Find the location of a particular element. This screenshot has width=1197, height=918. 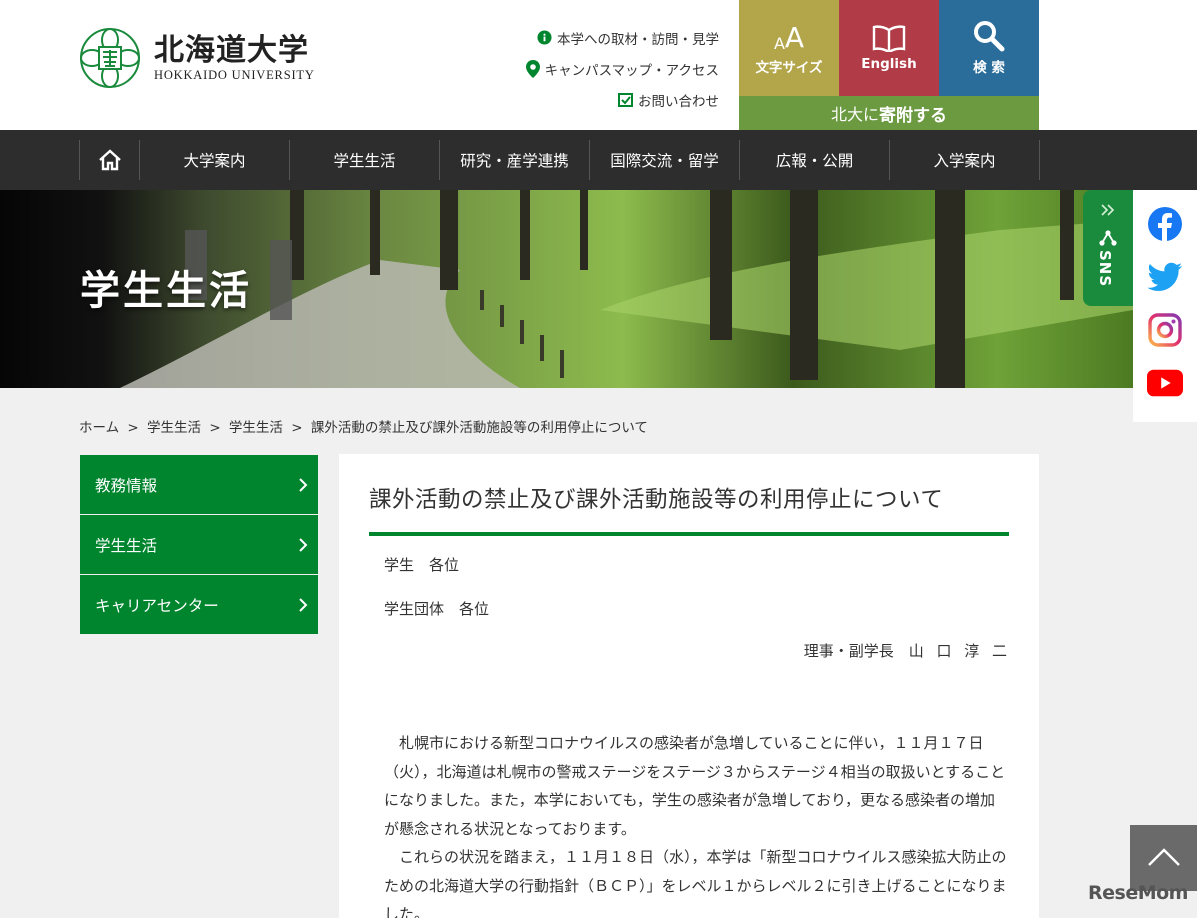

sns-links is located at coordinates (1165, 306).